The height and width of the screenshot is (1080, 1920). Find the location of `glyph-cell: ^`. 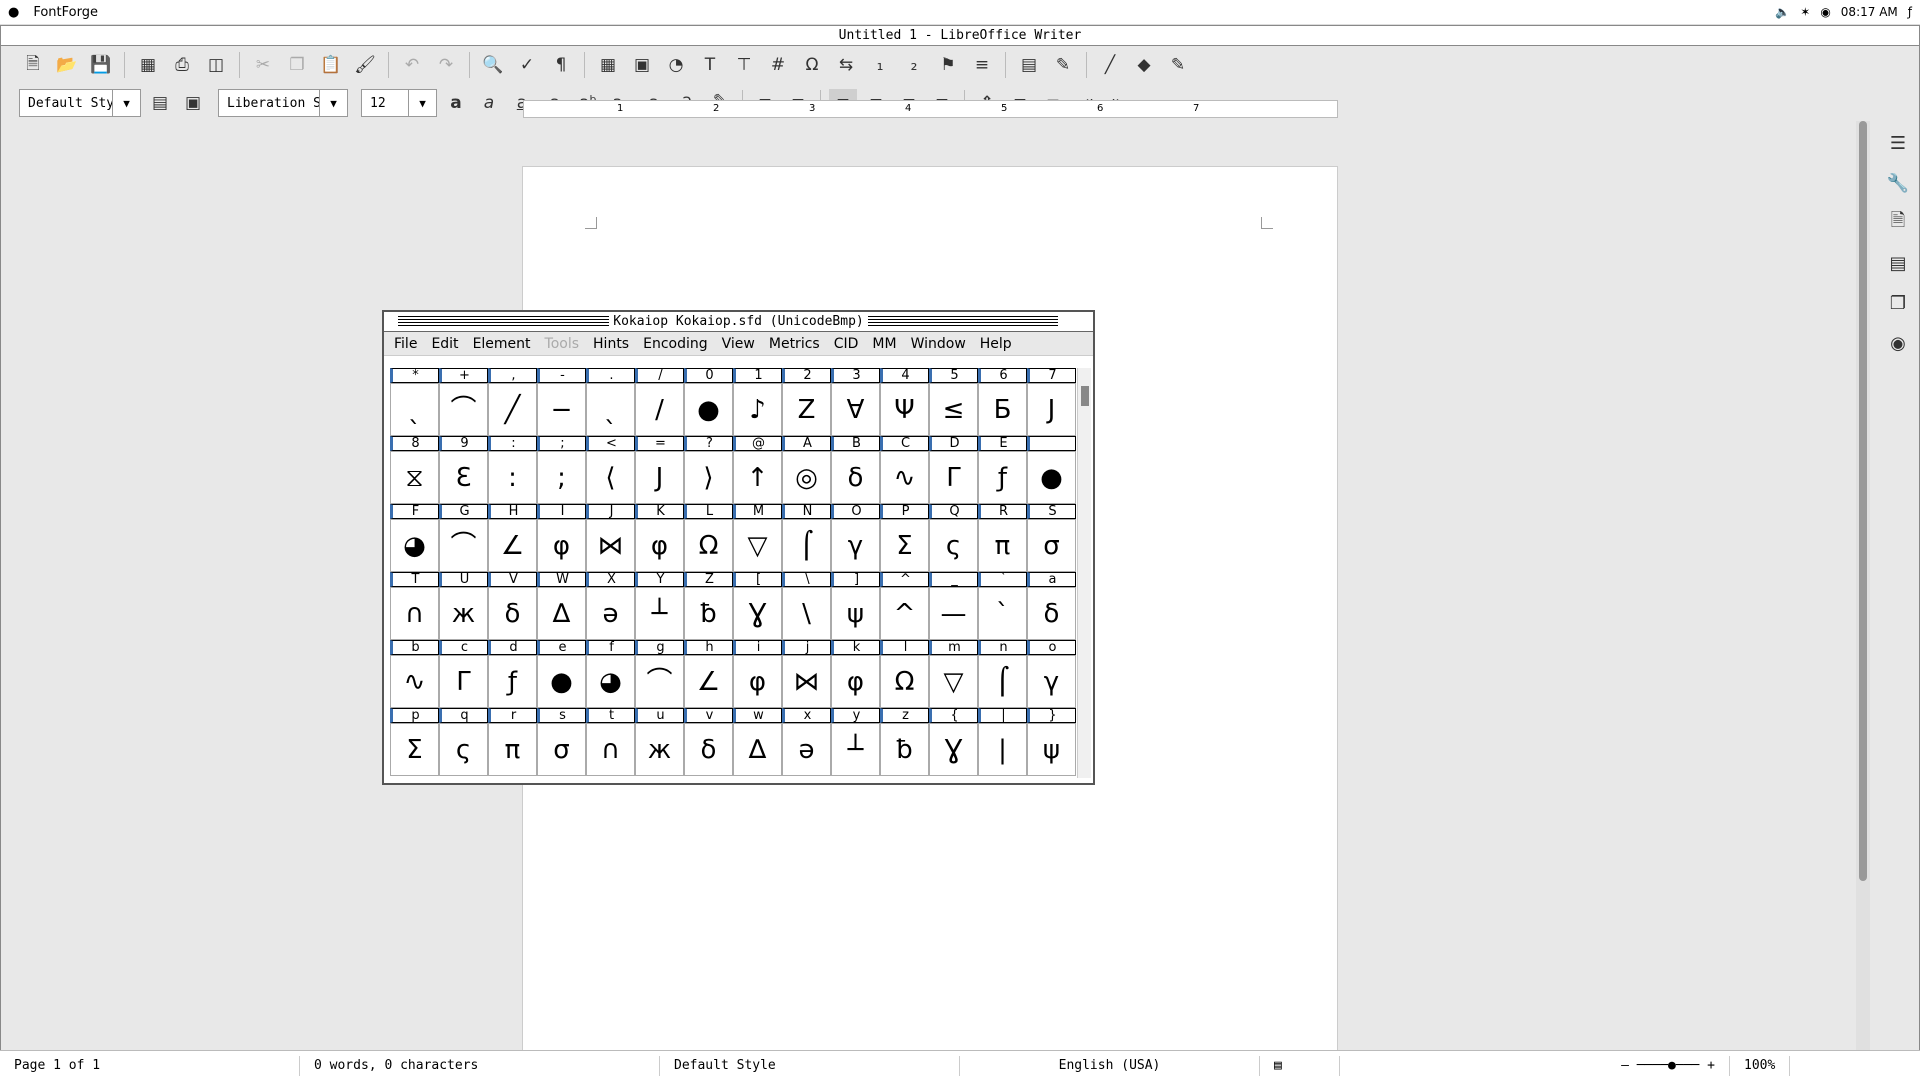

glyph-cell: ^ is located at coordinates (904, 613).